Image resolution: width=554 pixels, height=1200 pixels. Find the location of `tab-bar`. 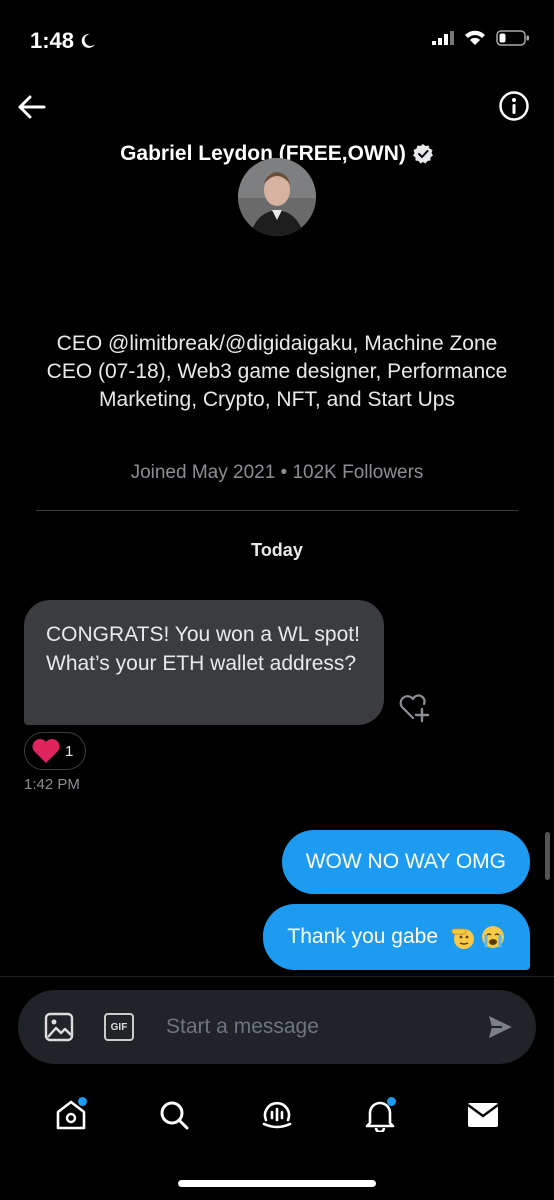

tab-bar is located at coordinates (277, 1115).